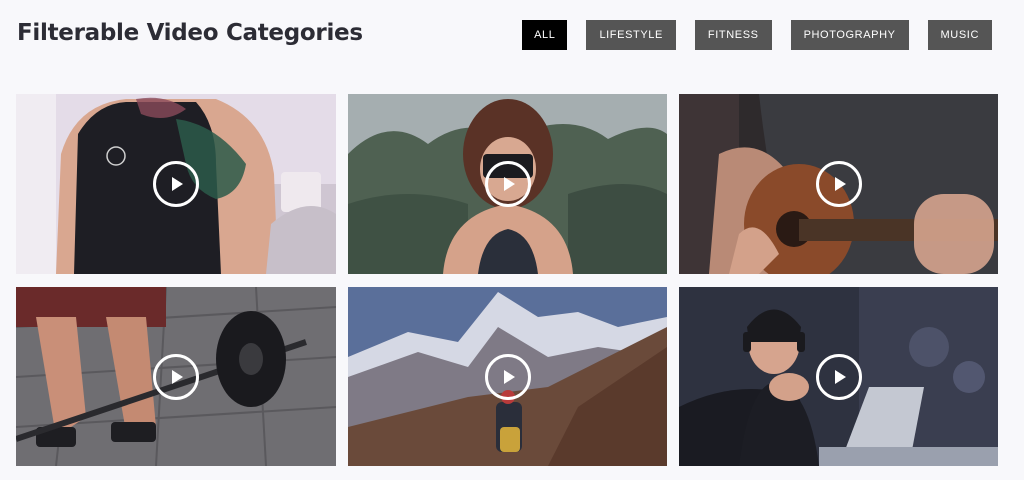  I want to click on video-card-photographer, so click(507, 184).